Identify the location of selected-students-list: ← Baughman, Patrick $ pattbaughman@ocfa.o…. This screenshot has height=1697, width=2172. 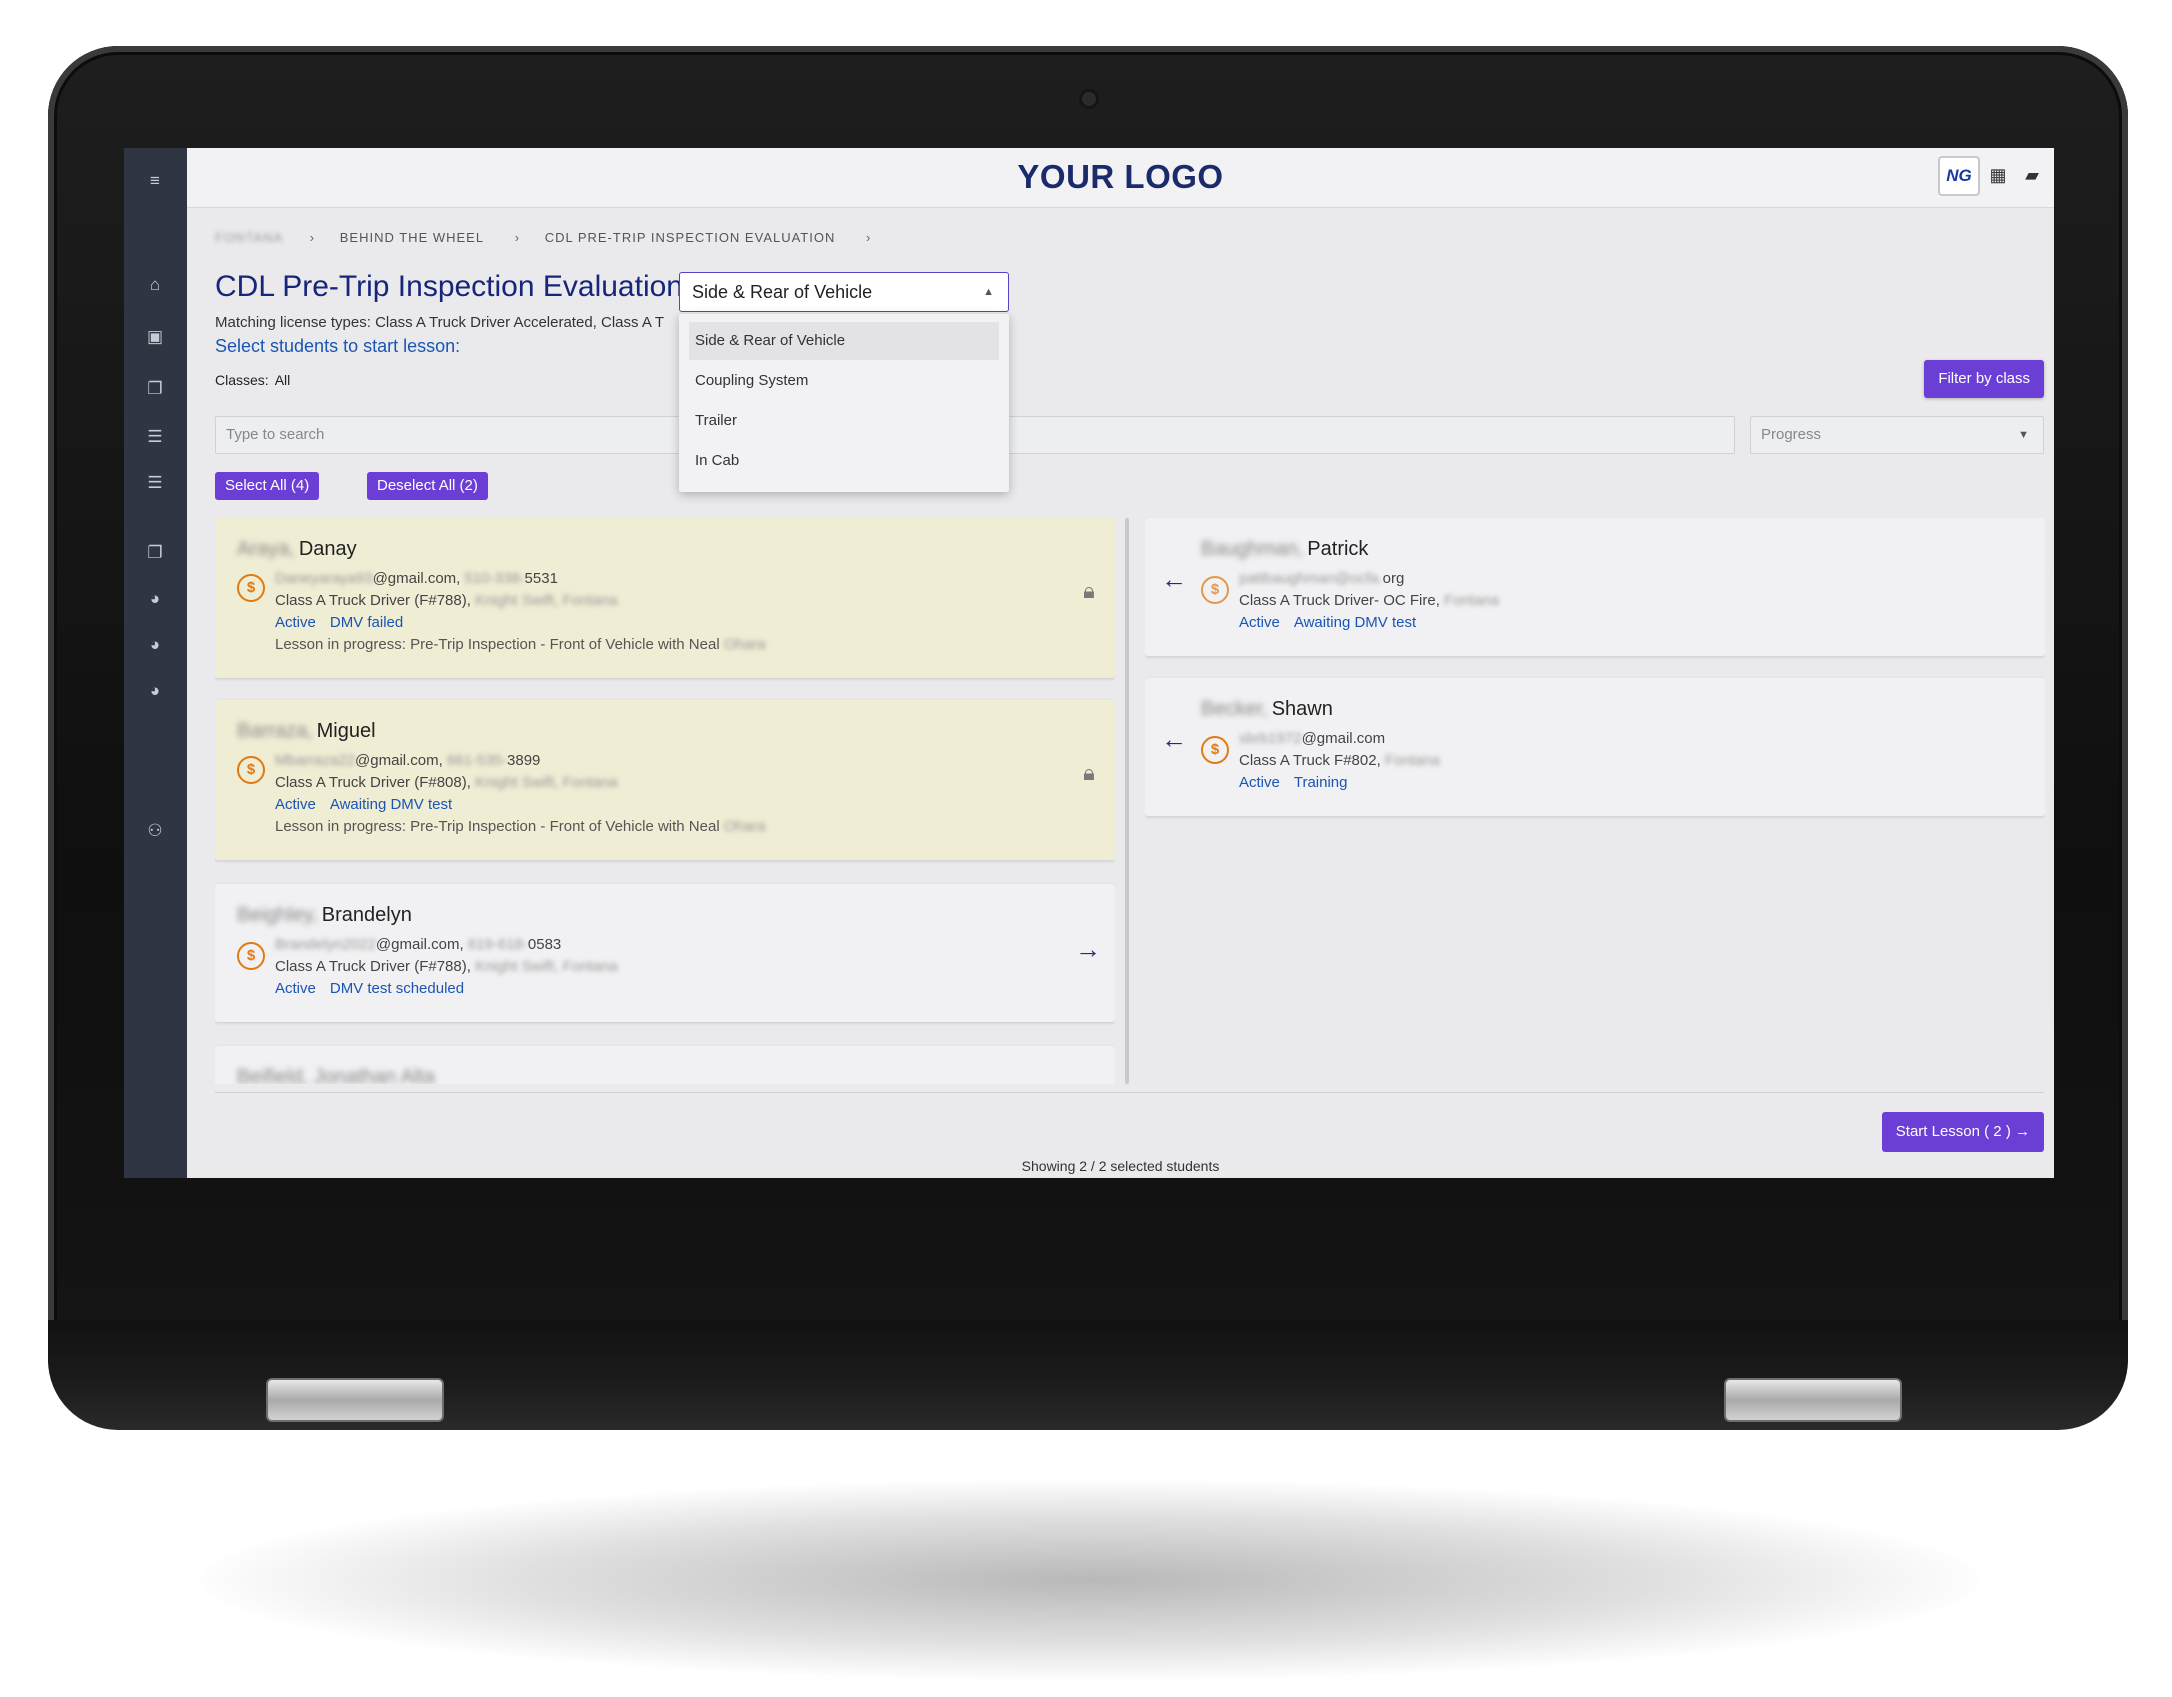
(1595, 801).